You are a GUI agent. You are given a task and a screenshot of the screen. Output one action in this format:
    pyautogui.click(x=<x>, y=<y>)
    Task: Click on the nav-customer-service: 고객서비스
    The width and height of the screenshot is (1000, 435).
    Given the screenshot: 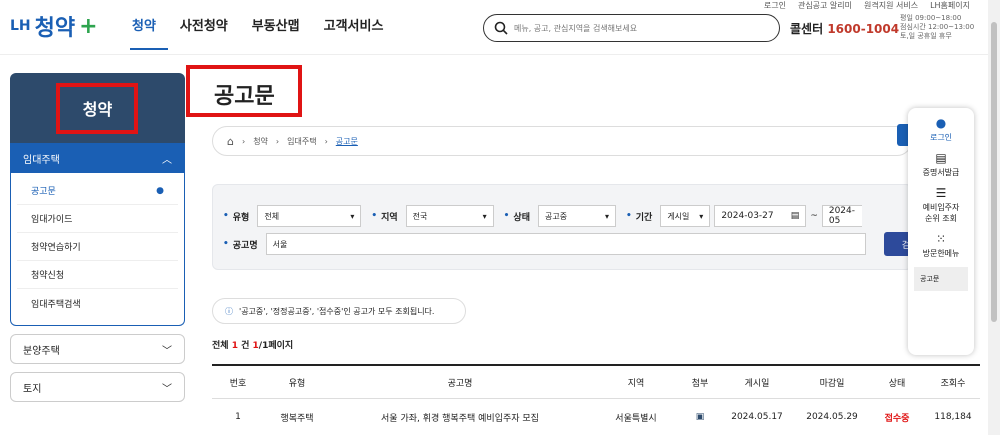 What is the action you would take?
    pyautogui.click(x=354, y=24)
    